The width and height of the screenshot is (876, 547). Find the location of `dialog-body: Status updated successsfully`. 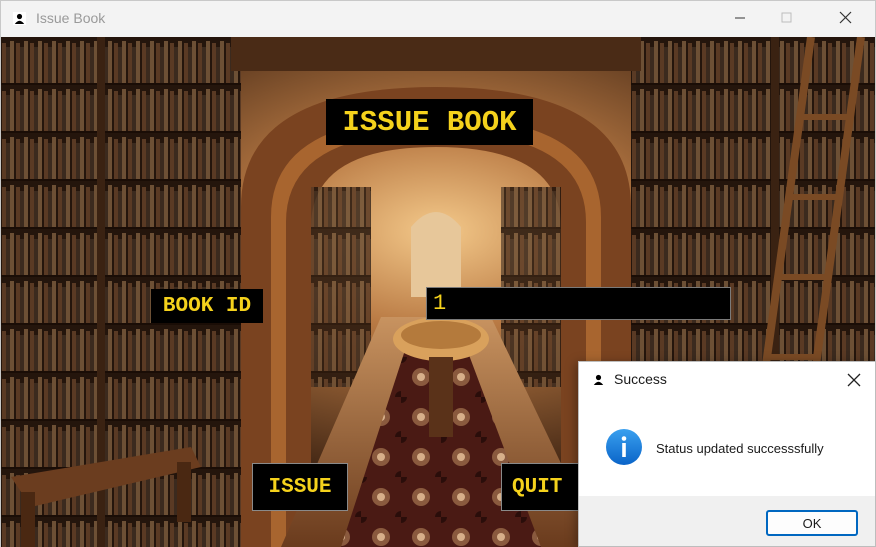

dialog-body: Status updated successsfully is located at coordinates (727, 447).